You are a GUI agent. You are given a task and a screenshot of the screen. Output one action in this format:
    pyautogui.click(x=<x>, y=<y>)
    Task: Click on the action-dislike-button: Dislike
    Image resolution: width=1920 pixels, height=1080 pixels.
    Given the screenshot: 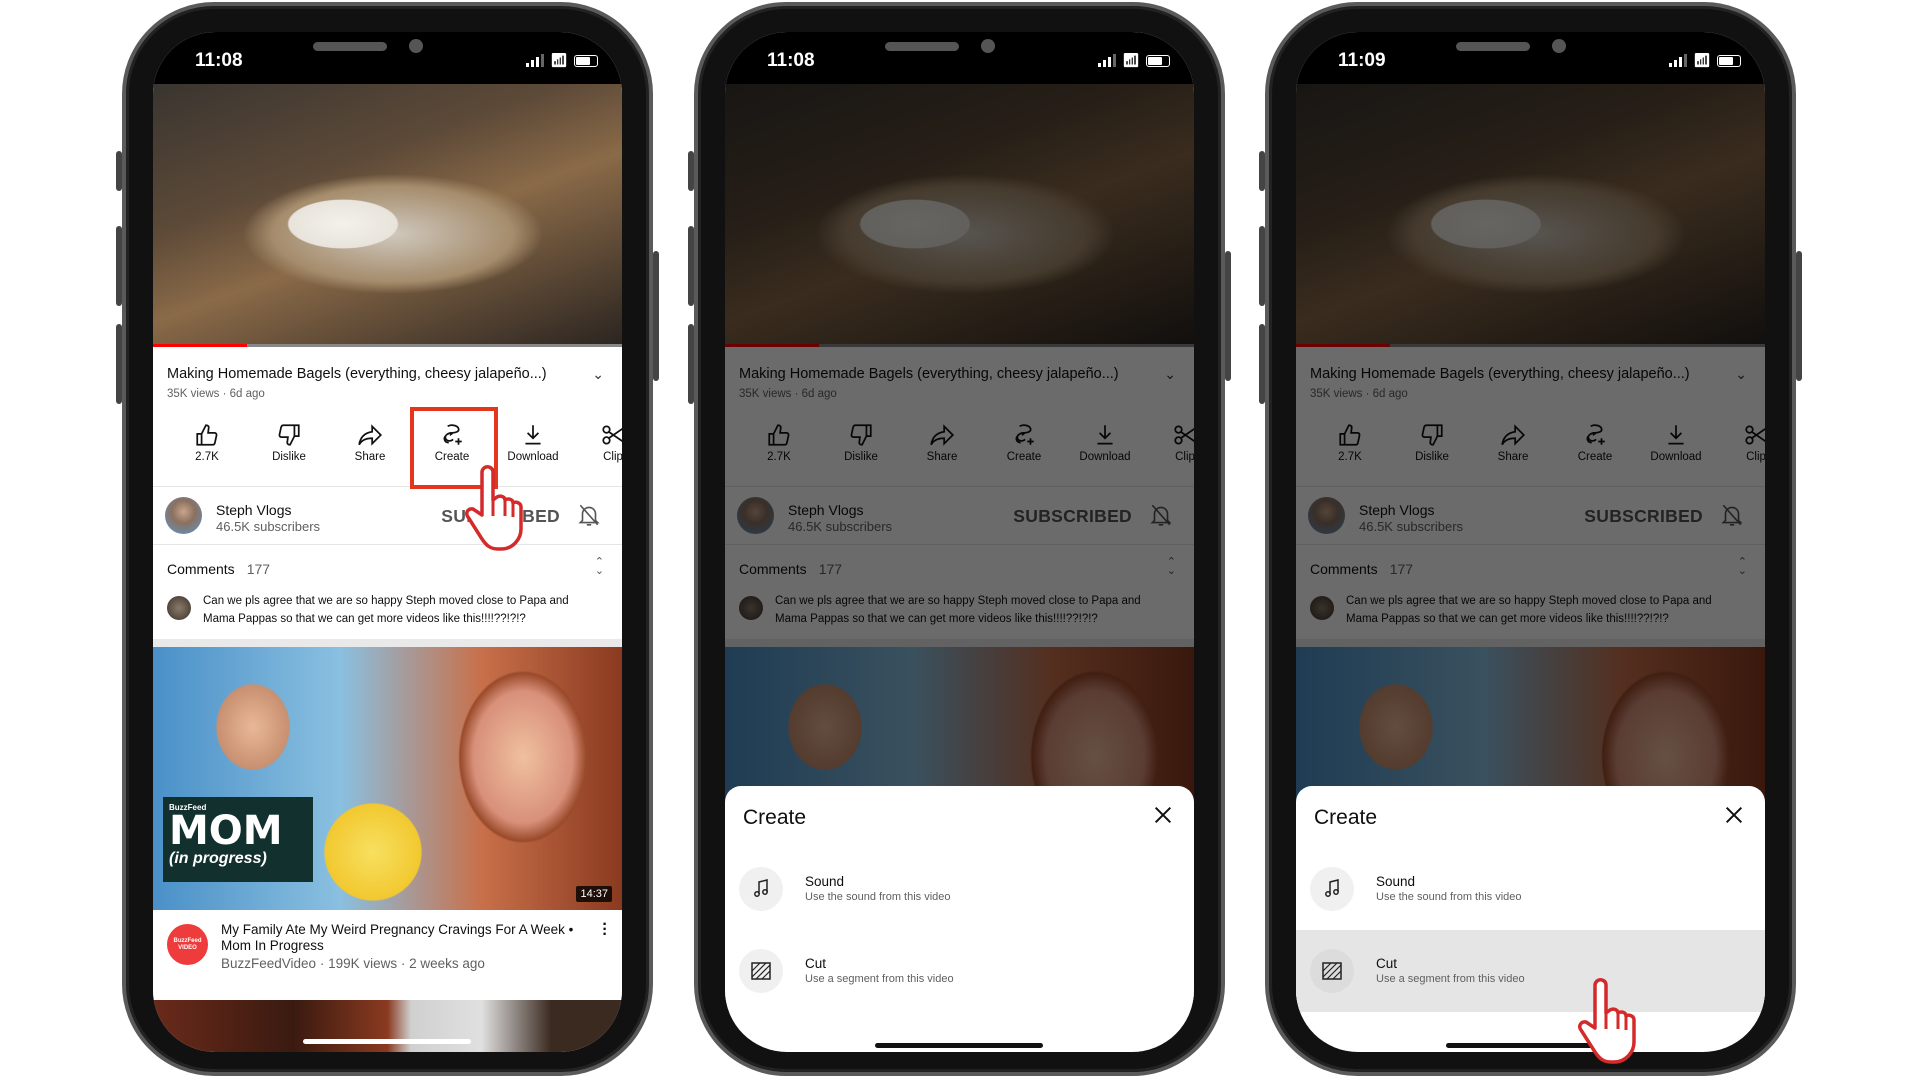 What is the action you would take?
    pyautogui.click(x=289, y=441)
    